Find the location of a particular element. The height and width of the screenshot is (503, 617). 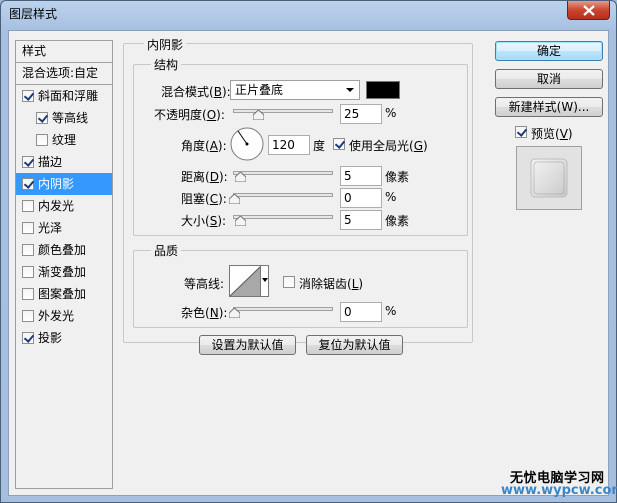

angle-unit: 度 is located at coordinates (319, 146).